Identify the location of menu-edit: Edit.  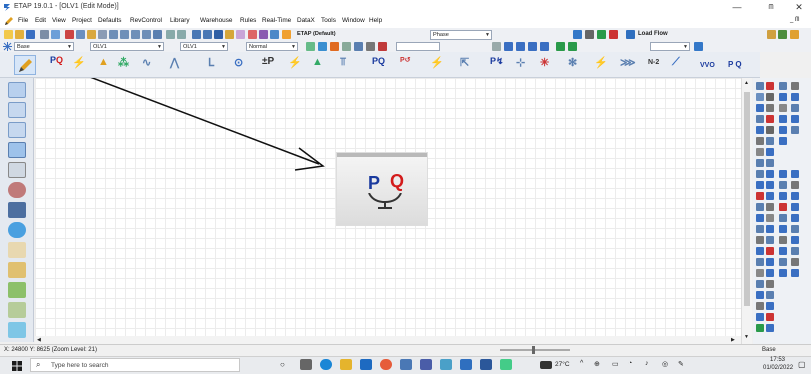
(40, 20).